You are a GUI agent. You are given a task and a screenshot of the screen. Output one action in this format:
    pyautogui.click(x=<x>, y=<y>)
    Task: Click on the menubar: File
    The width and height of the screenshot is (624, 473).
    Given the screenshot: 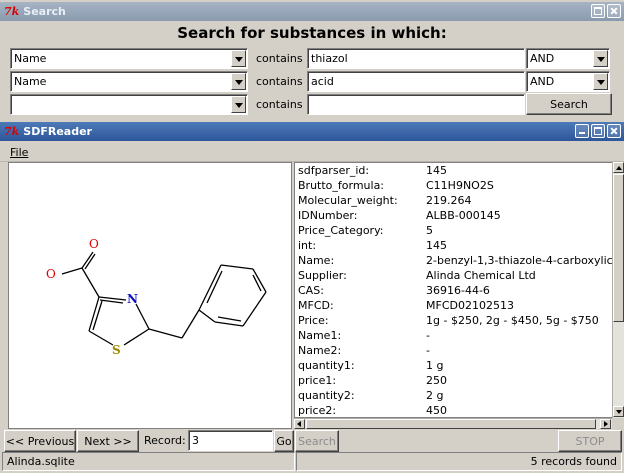 What is the action you would take?
    pyautogui.click(x=312, y=153)
    